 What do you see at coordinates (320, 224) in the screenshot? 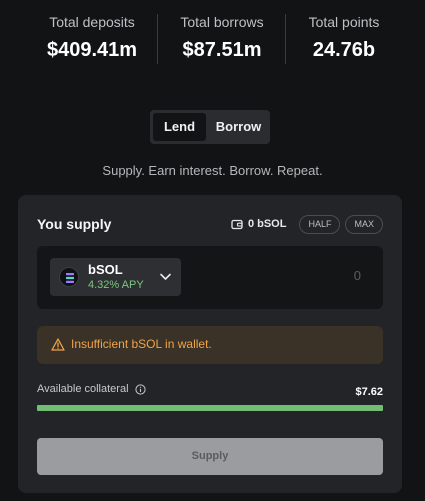
I see `half-button: HALF` at bounding box center [320, 224].